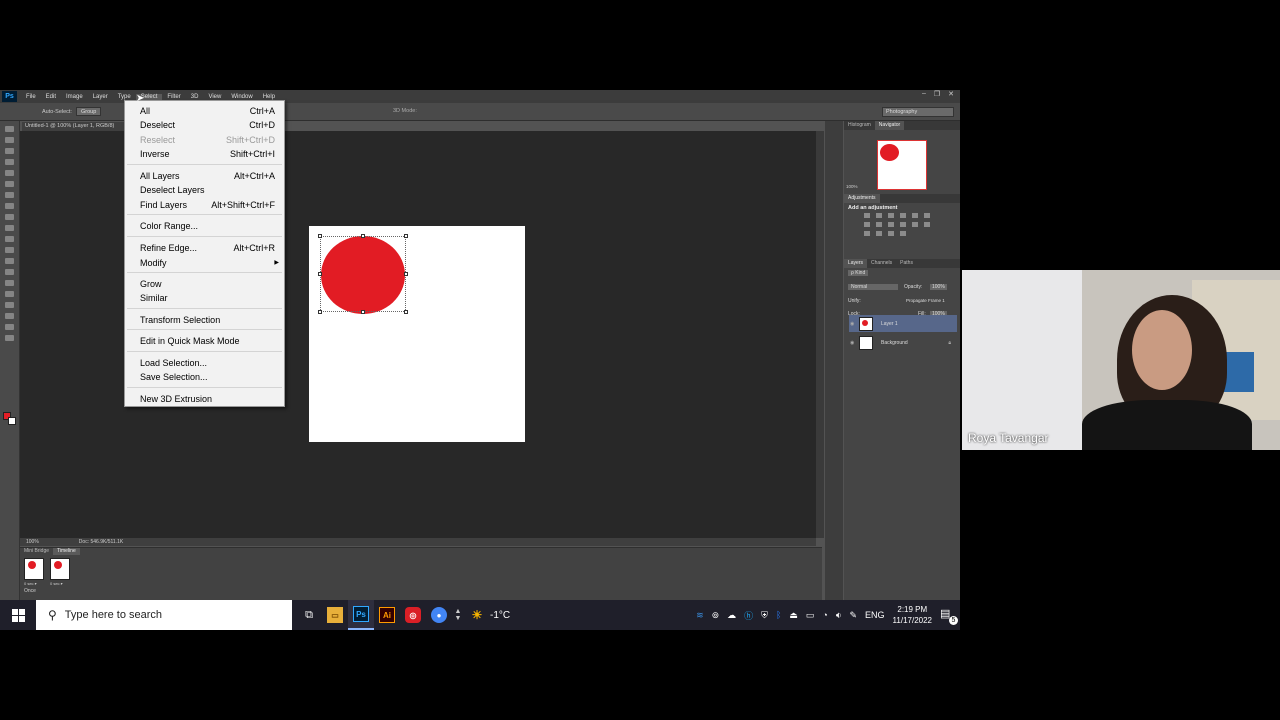  What do you see at coordinates (77, 126) in the screenshot?
I see `document-tab: Untitled-1 @ 100% (Layer 1, RGB/8)` at bounding box center [77, 126].